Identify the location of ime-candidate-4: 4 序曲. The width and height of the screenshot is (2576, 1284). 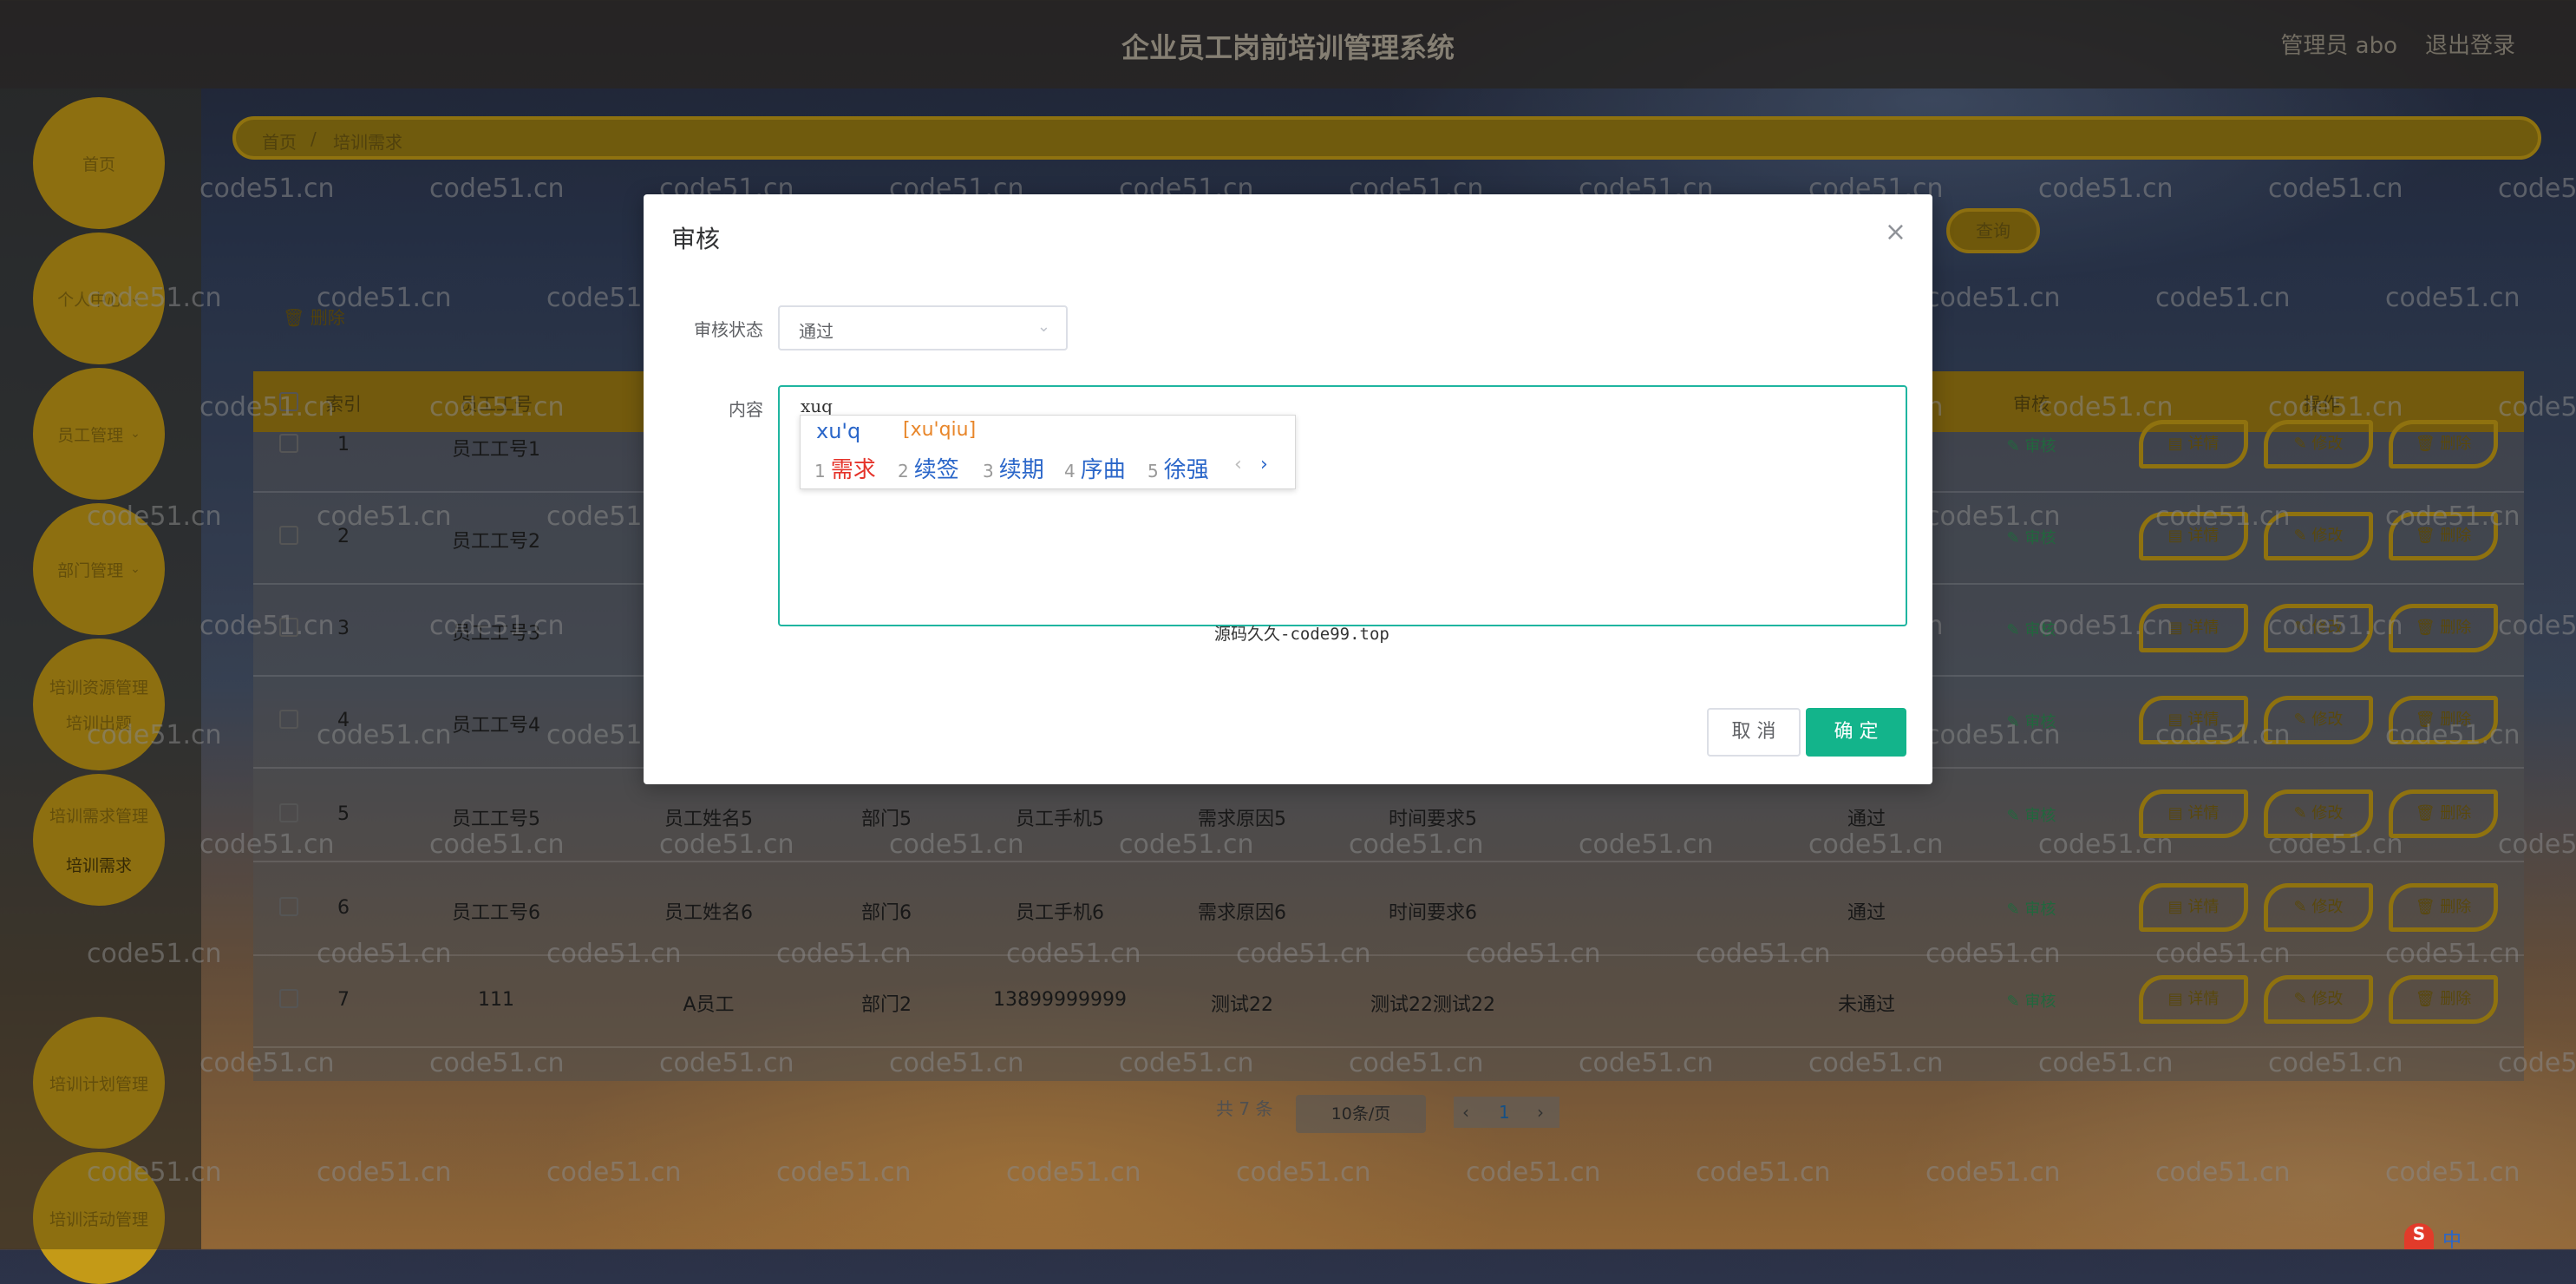
(1095, 468).